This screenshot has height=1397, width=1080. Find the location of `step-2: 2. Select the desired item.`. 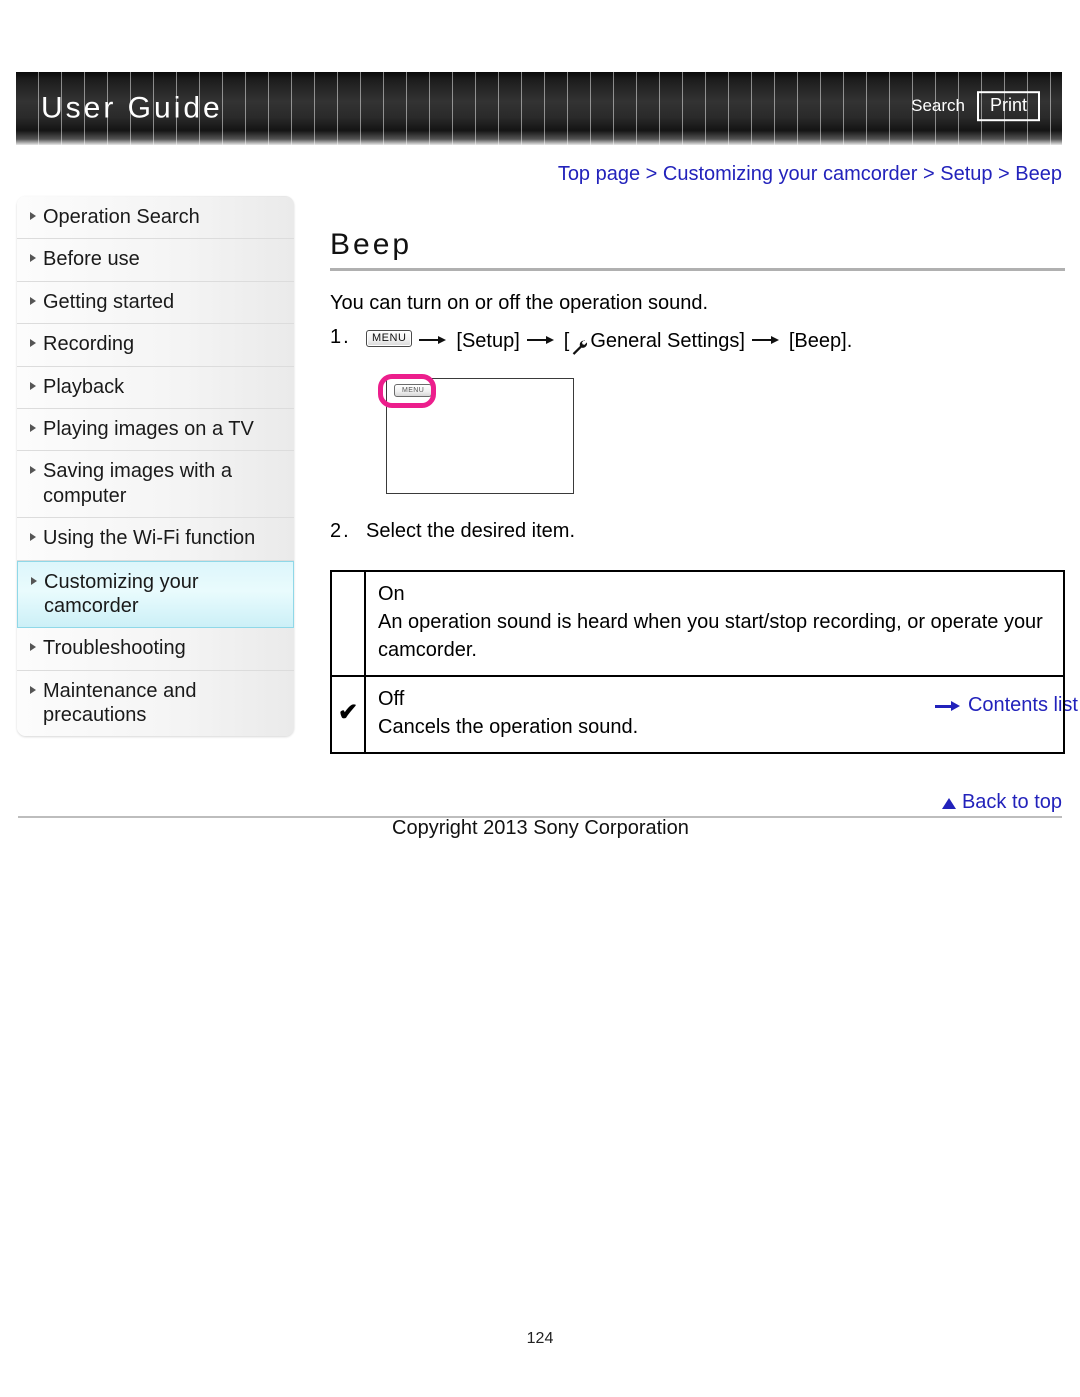

step-2: 2. Select the desired item. is located at coordinates (697, 531).